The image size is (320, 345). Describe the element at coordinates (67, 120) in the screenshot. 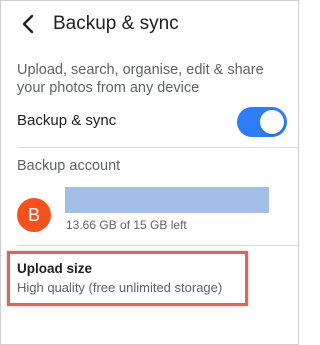

I see `backup-sync-label: Backup & sync` at that location.